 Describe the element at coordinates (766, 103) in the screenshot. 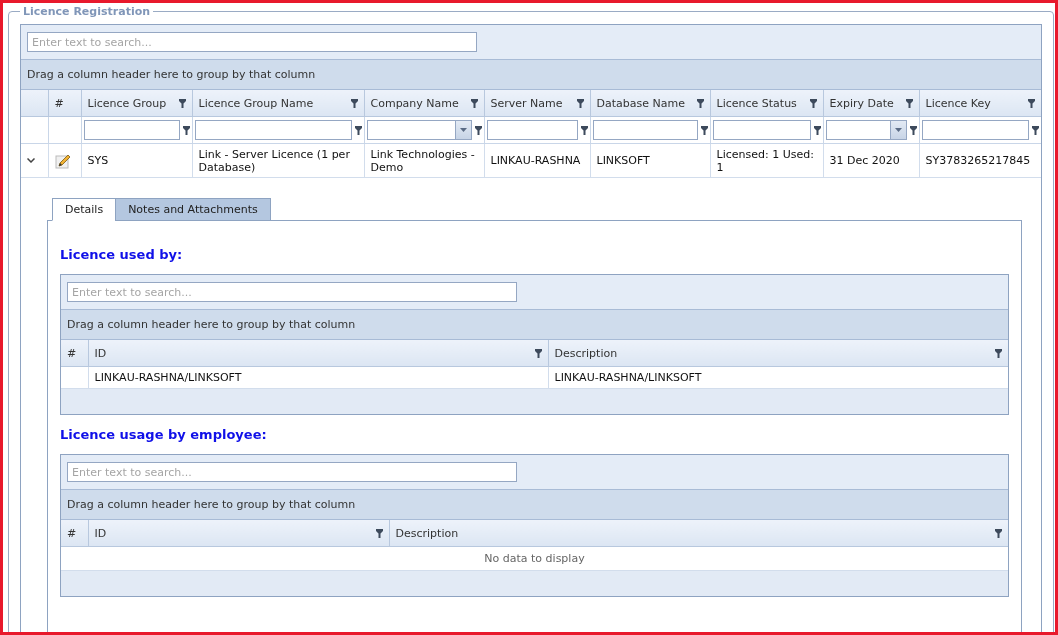

I see `column-header: Licence Status` at that location.